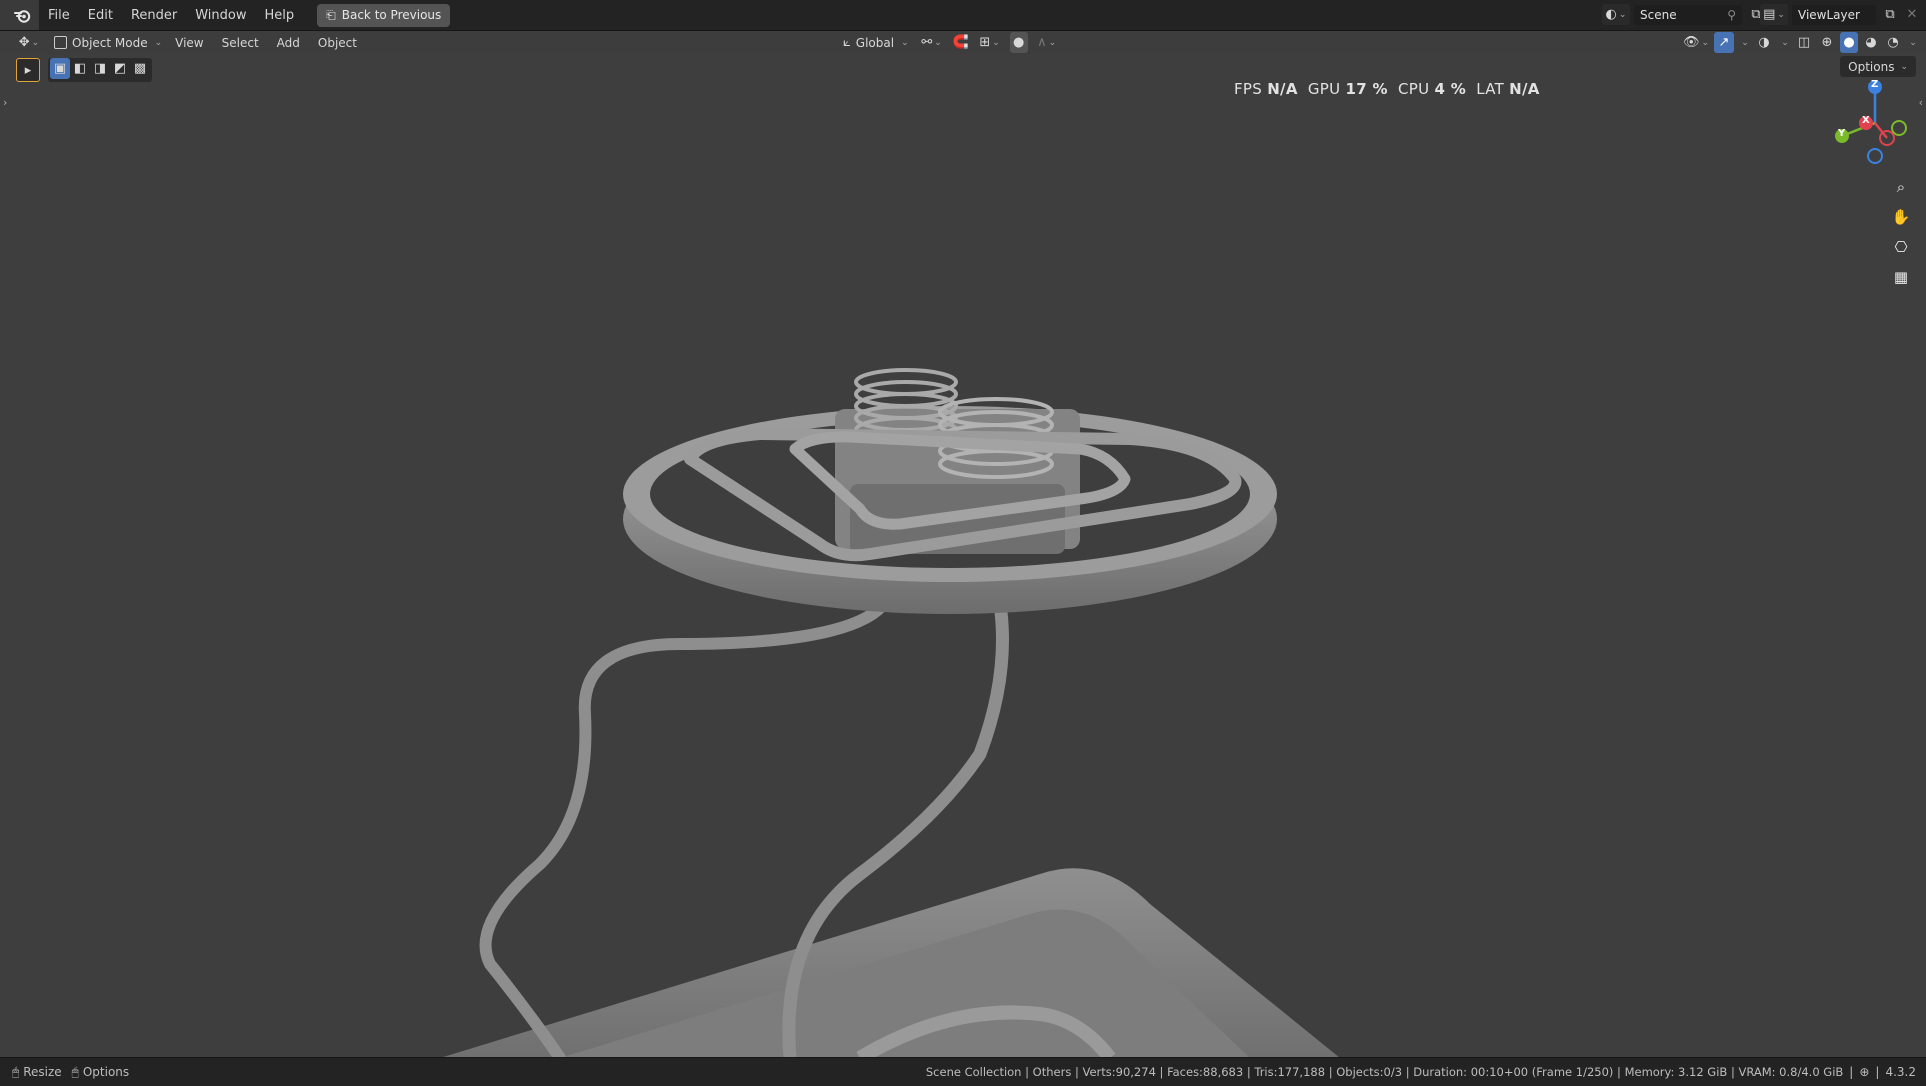 Image resolution: width=1926 pixels, height=1086 pixels. What do you see at coordinates (1901, 247) in the screenshot?
I see `camera-view-icon: ⎔` at bounding box center [1901, 247].